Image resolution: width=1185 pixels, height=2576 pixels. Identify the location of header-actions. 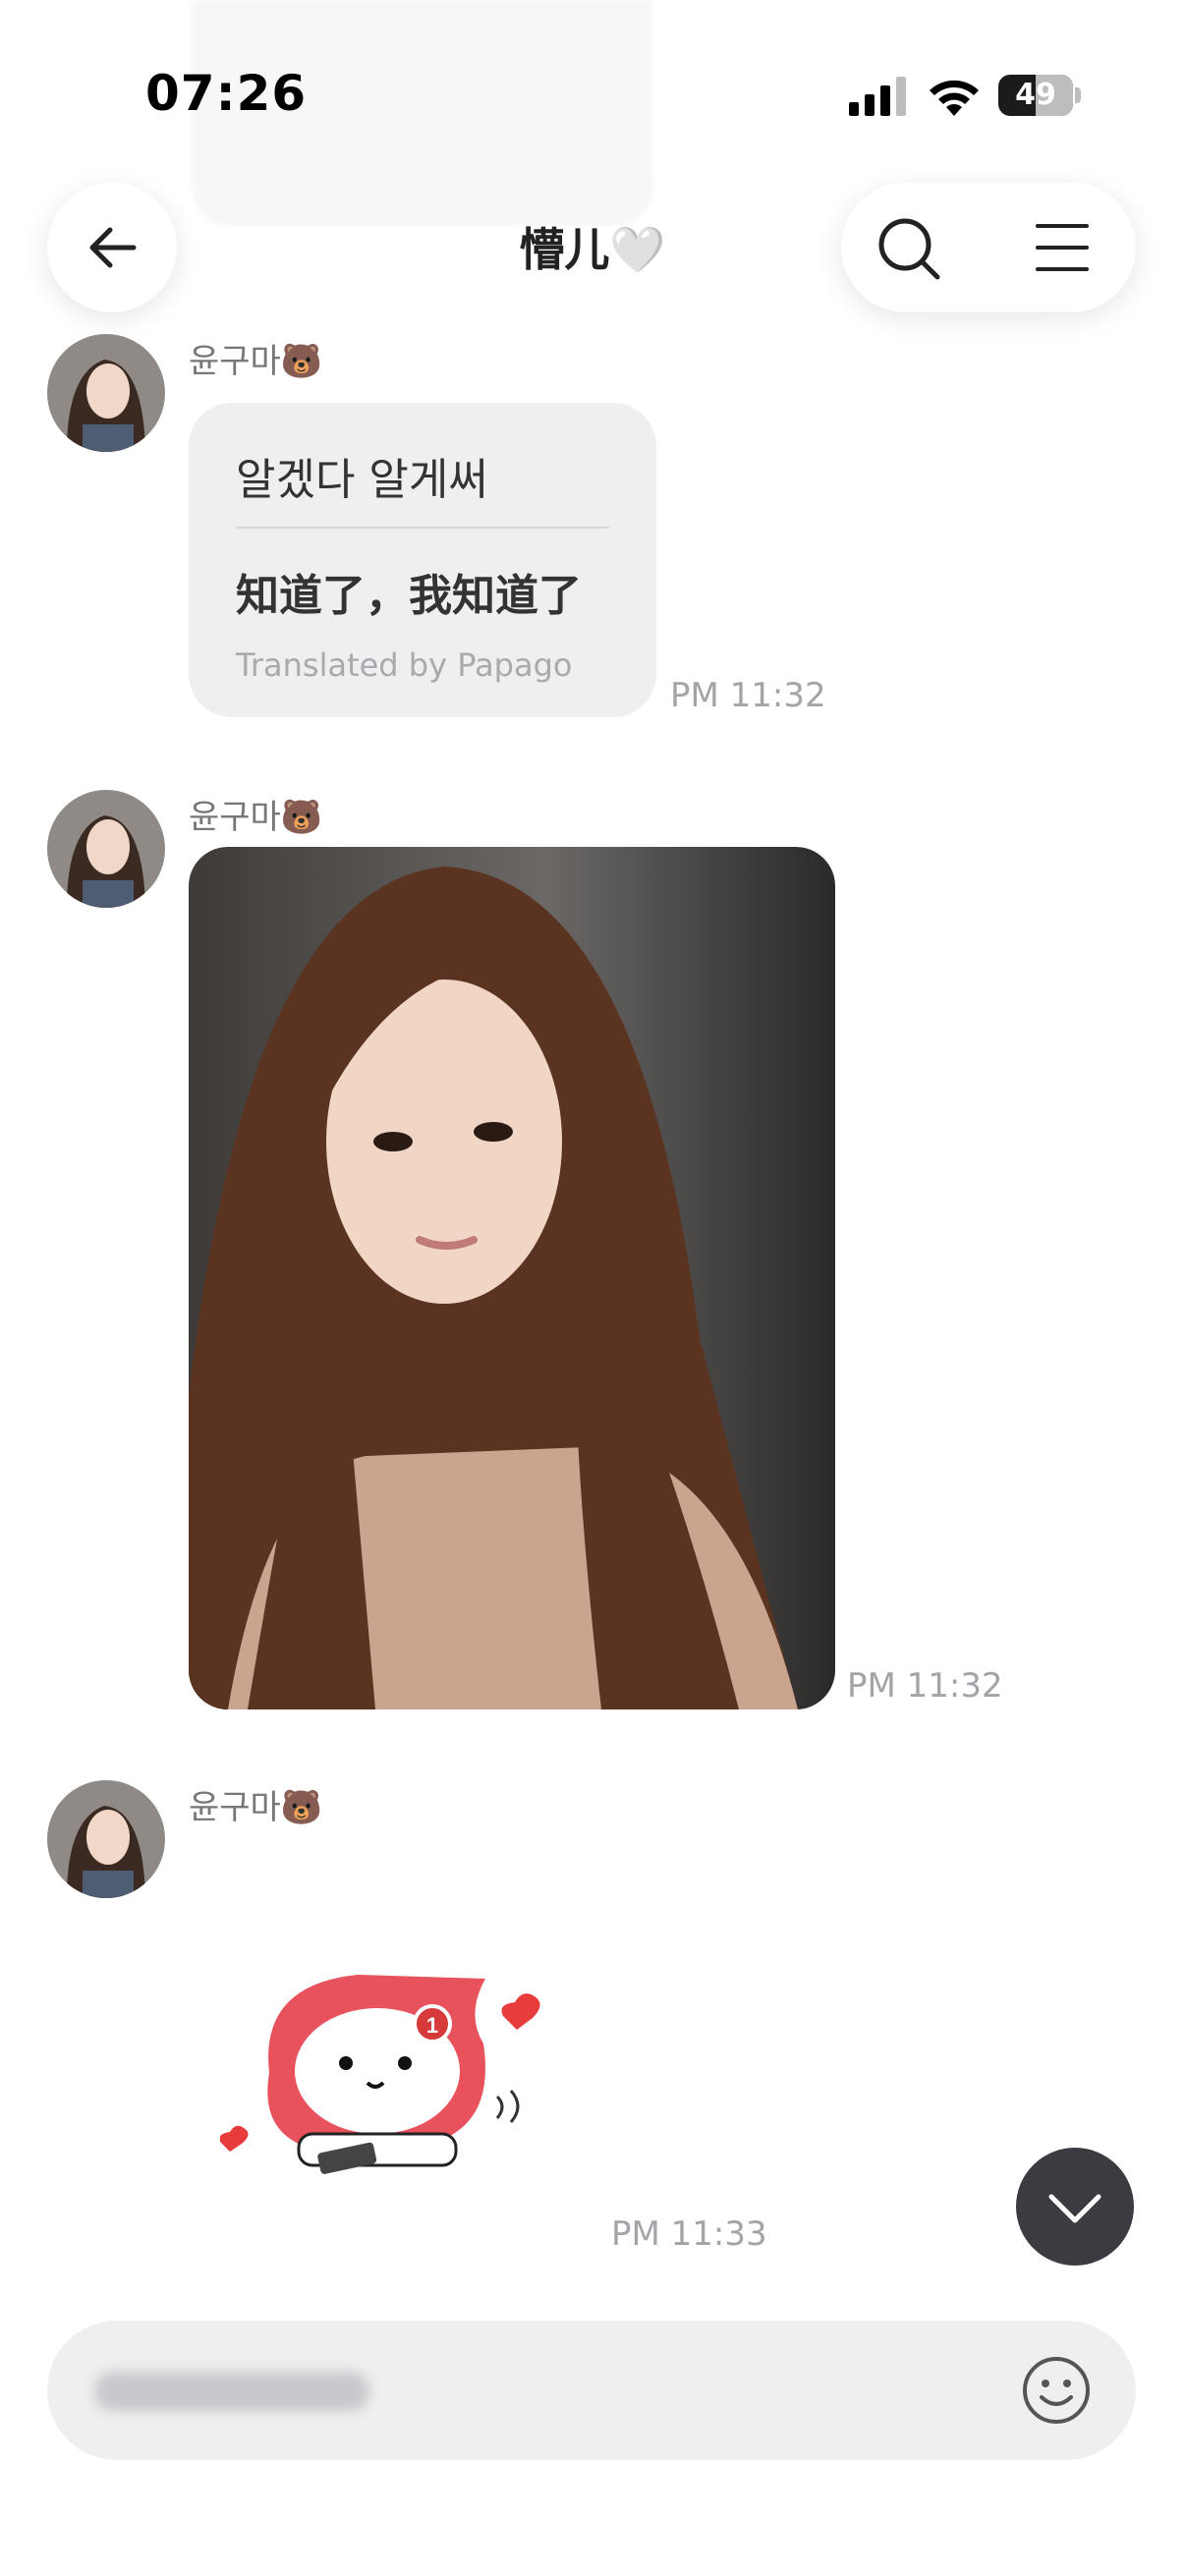
(989, 247).